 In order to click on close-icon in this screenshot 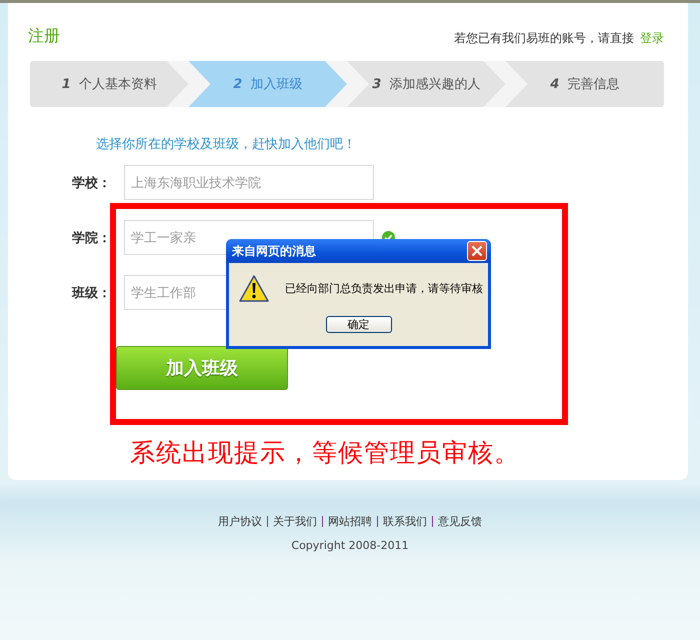, I will do `click(477, 251)`.